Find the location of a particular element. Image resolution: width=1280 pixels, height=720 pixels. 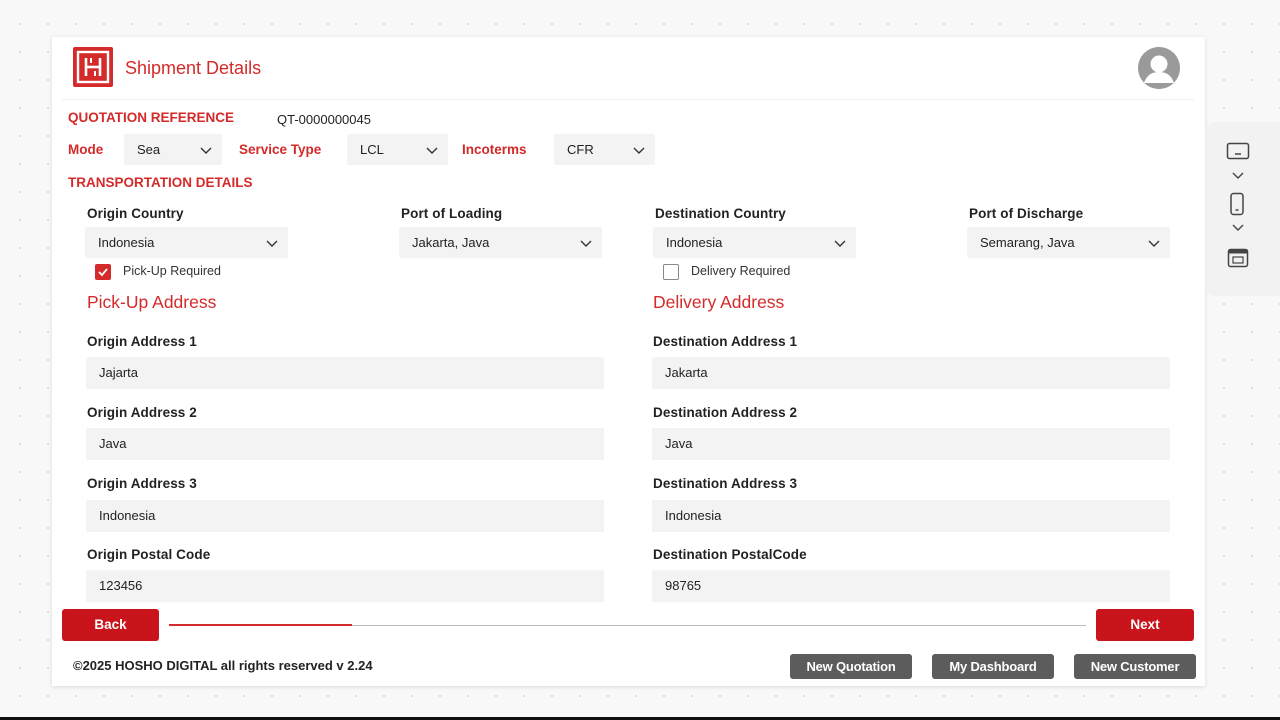

origin-address-1-label: Origin Address 1 is located at coordinates (142, 341).